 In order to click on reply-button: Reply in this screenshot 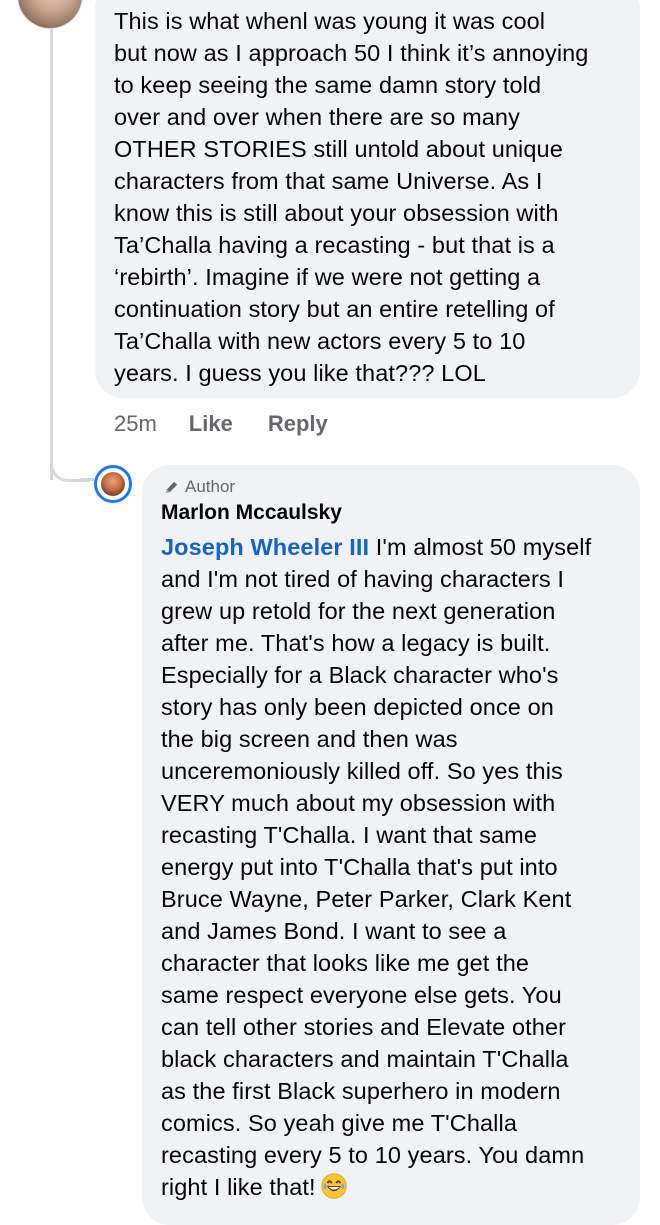, I will do `click(298, 424)`.